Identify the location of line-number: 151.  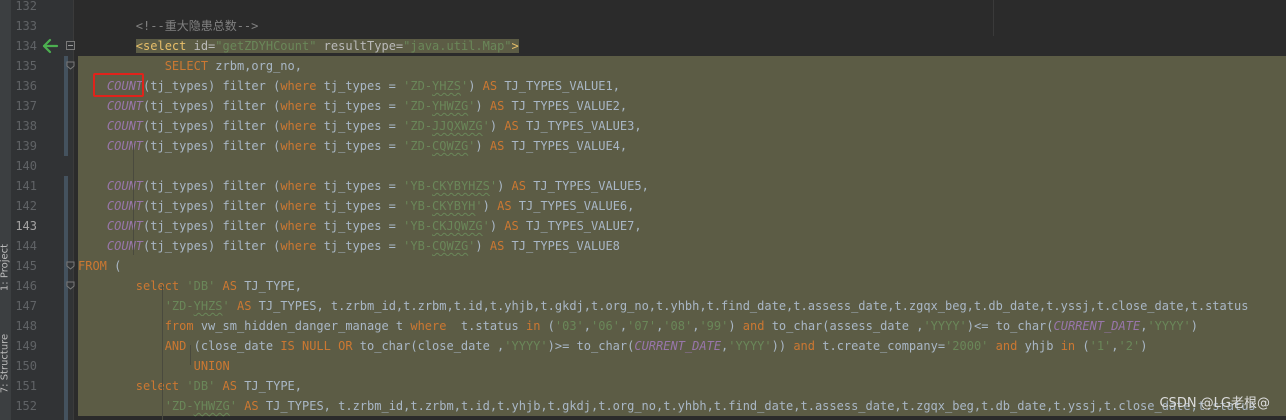
(24, 386).